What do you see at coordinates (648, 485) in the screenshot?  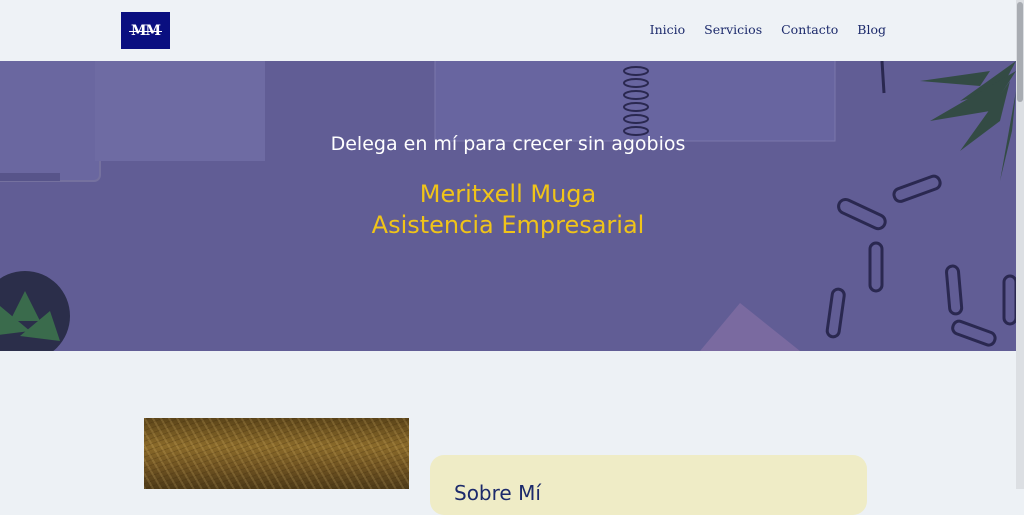 I see `about-card: Sobre Mí` at bounding box center [648, 485].